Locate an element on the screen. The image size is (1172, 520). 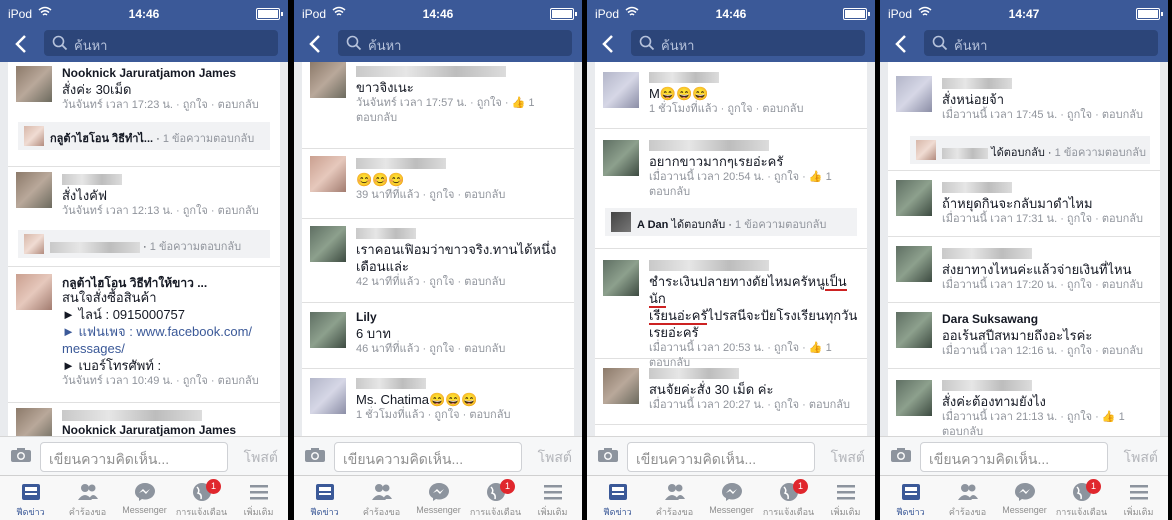
commenter-name is located at coordinates (168, 179).